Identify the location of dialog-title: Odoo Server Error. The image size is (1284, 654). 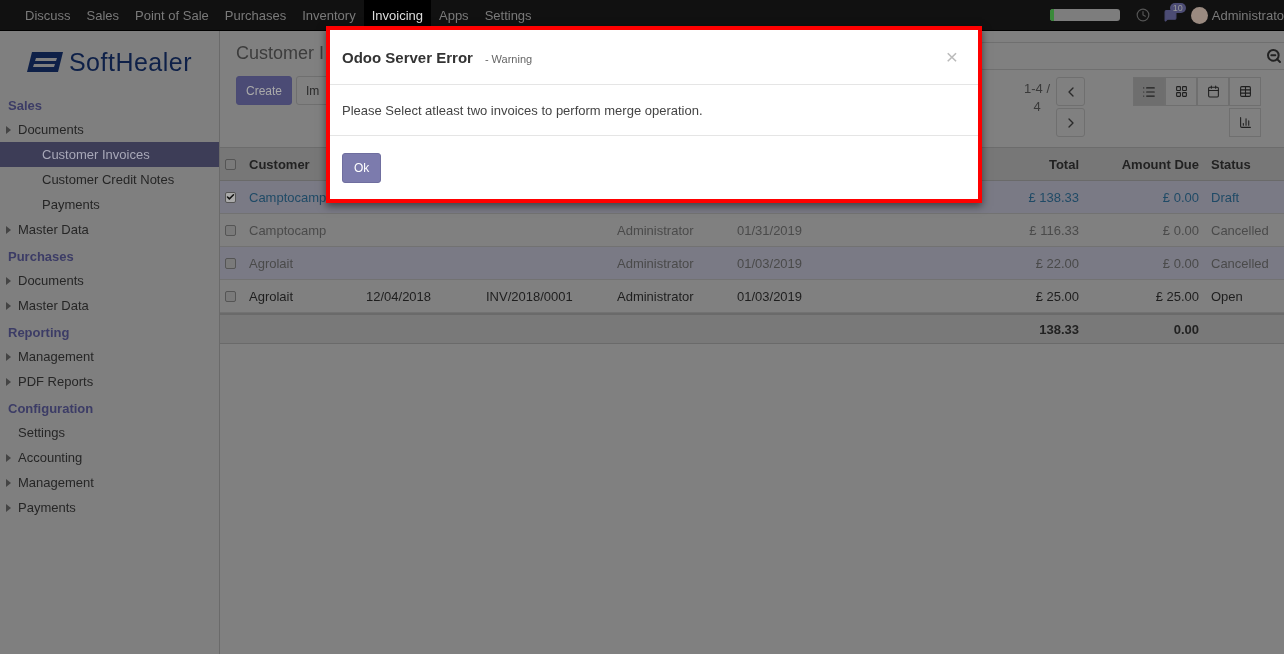
(407, 57).